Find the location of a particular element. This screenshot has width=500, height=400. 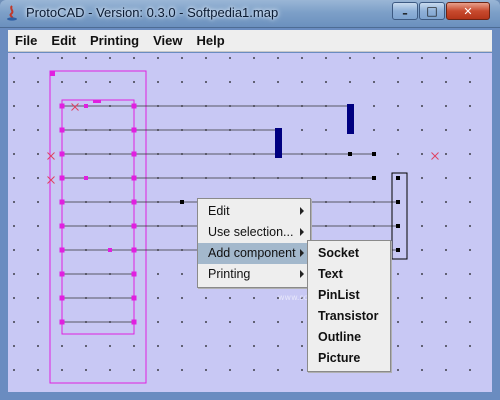

menu-edit: Edit is located at coordinates (63, 40).